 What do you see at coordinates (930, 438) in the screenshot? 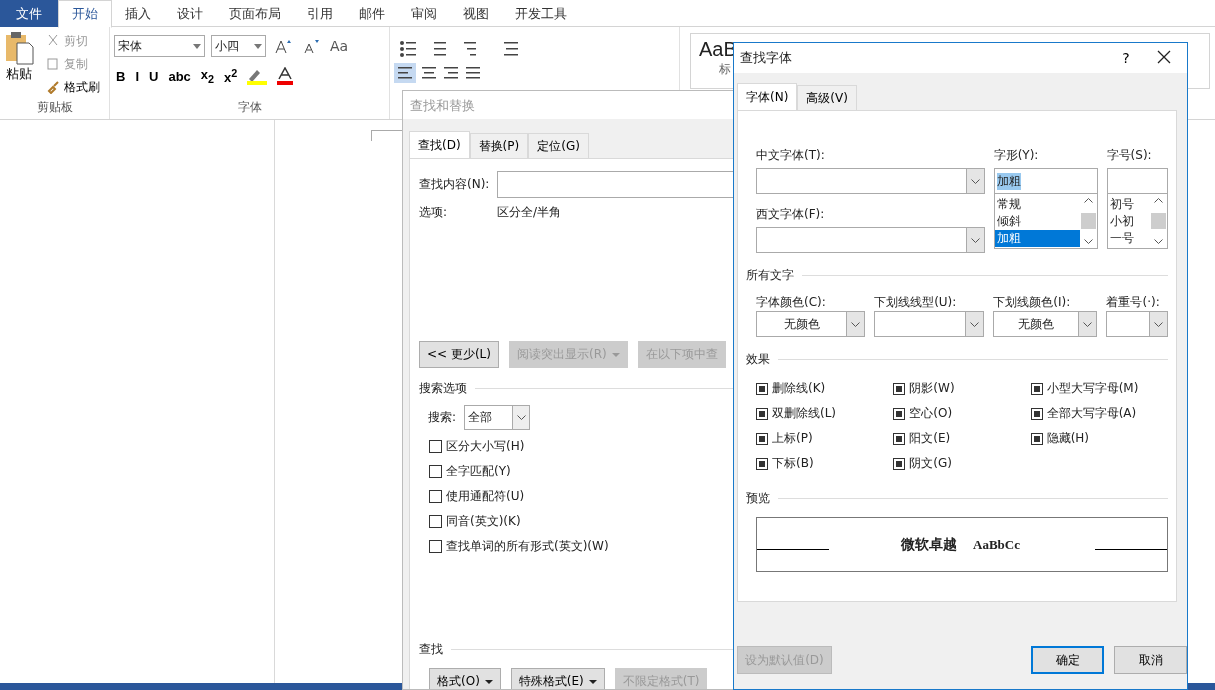
I see `checkbox-label: 阳文(E)` at bounding box center [930, 438].